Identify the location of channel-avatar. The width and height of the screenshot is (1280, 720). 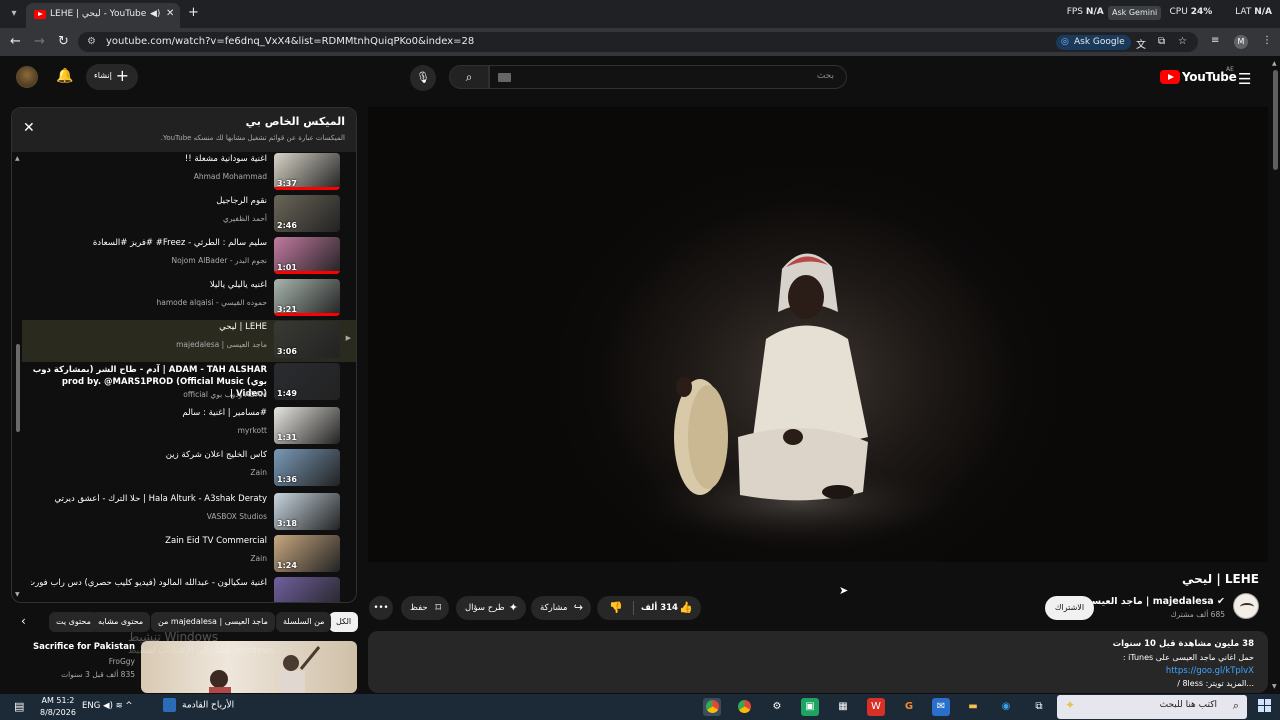
(1246, 606).